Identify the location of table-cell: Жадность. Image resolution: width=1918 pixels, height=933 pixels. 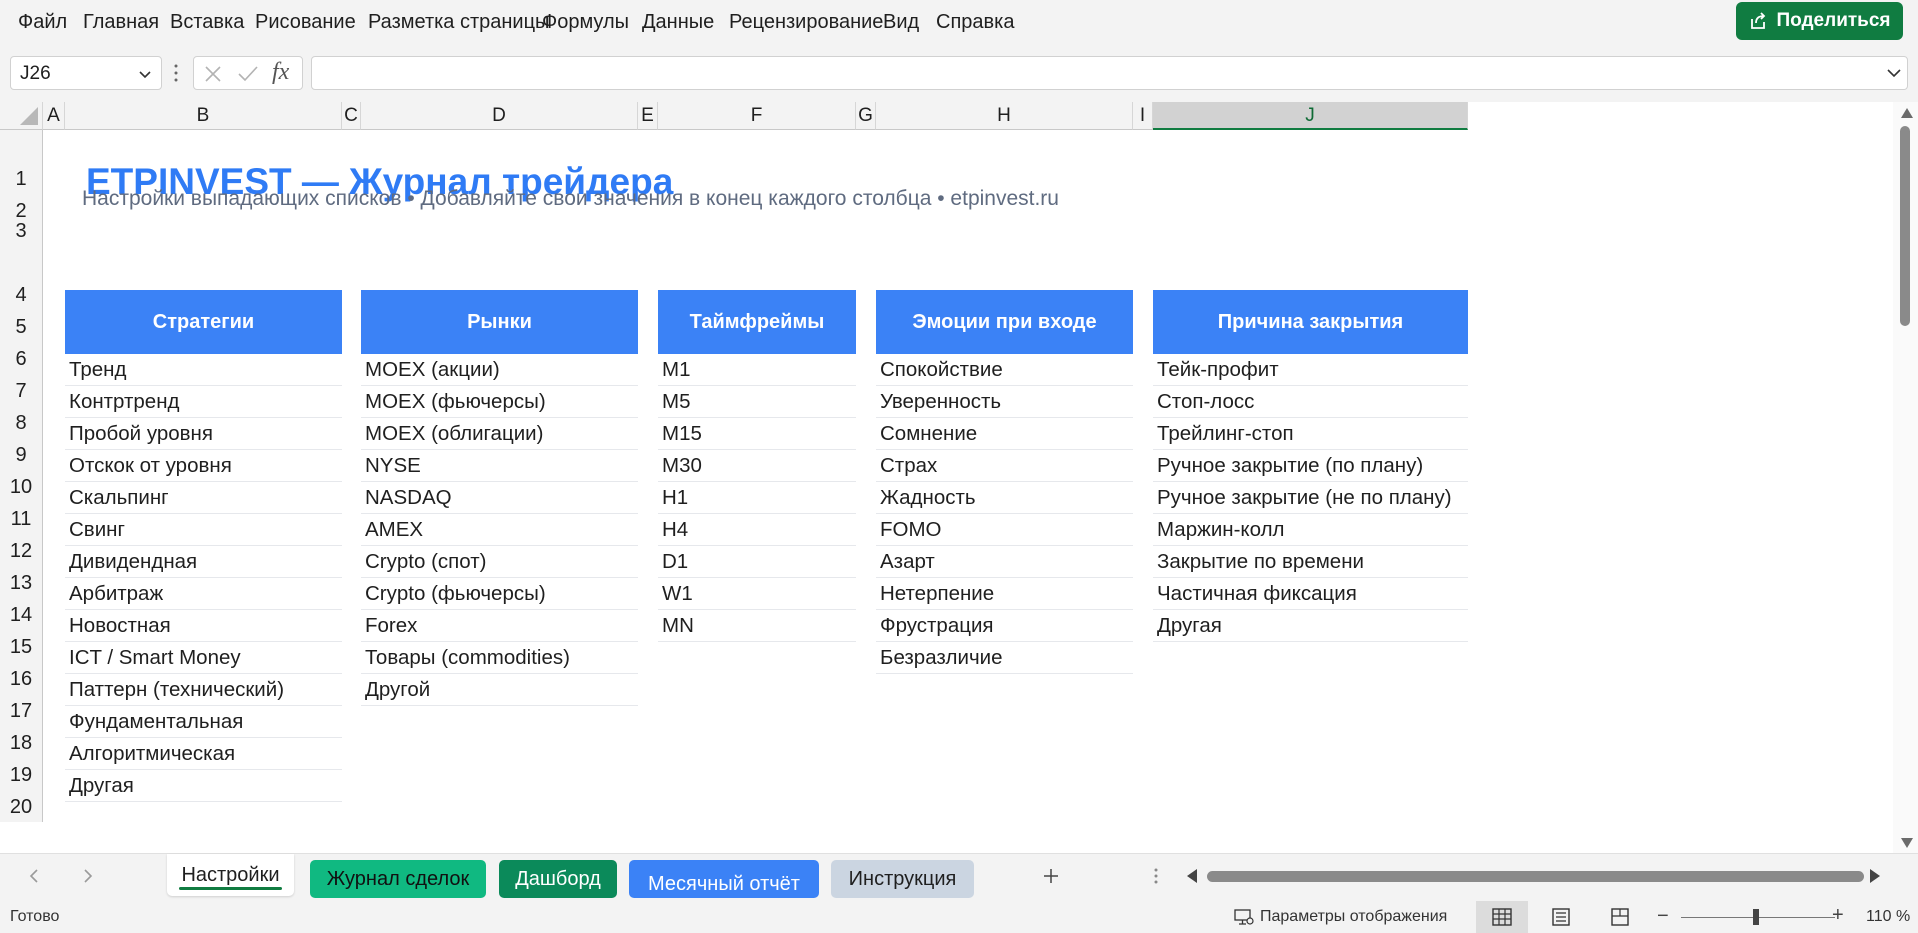
(1004, 498).